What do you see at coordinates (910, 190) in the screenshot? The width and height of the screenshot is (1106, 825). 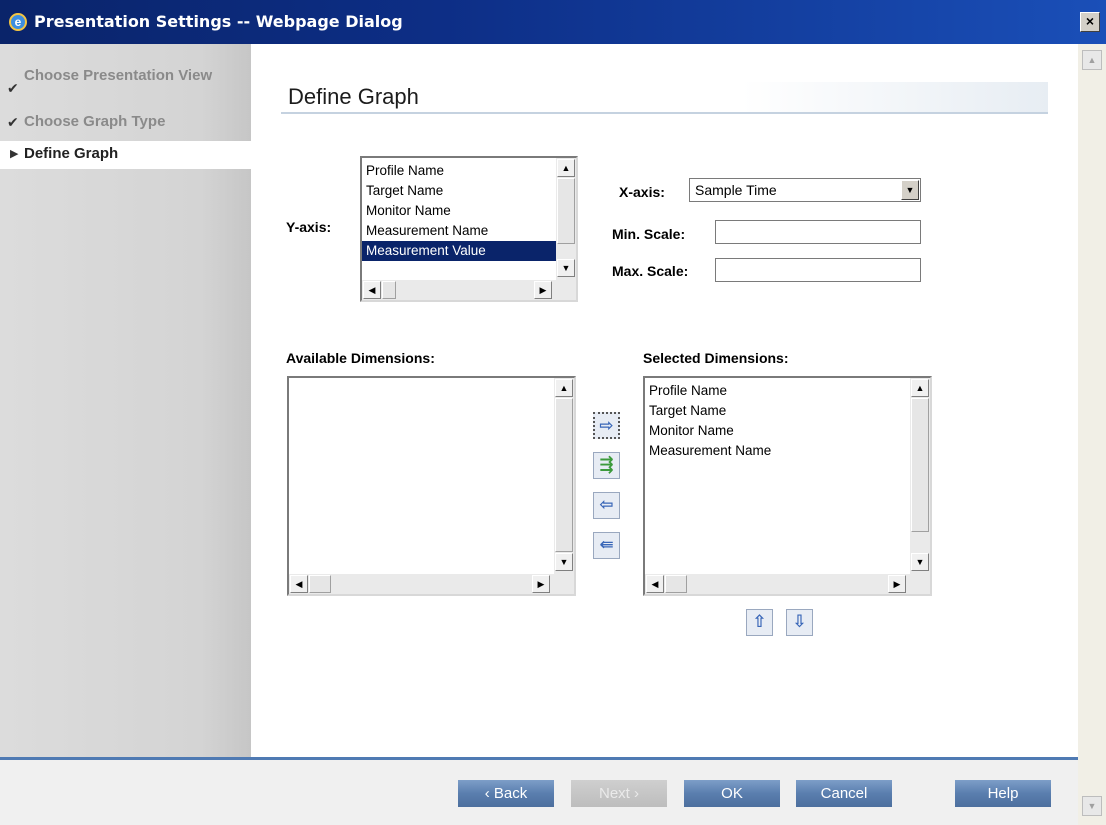 I see `chevron-down-icon: ▼` at bounding box center [910, 190].